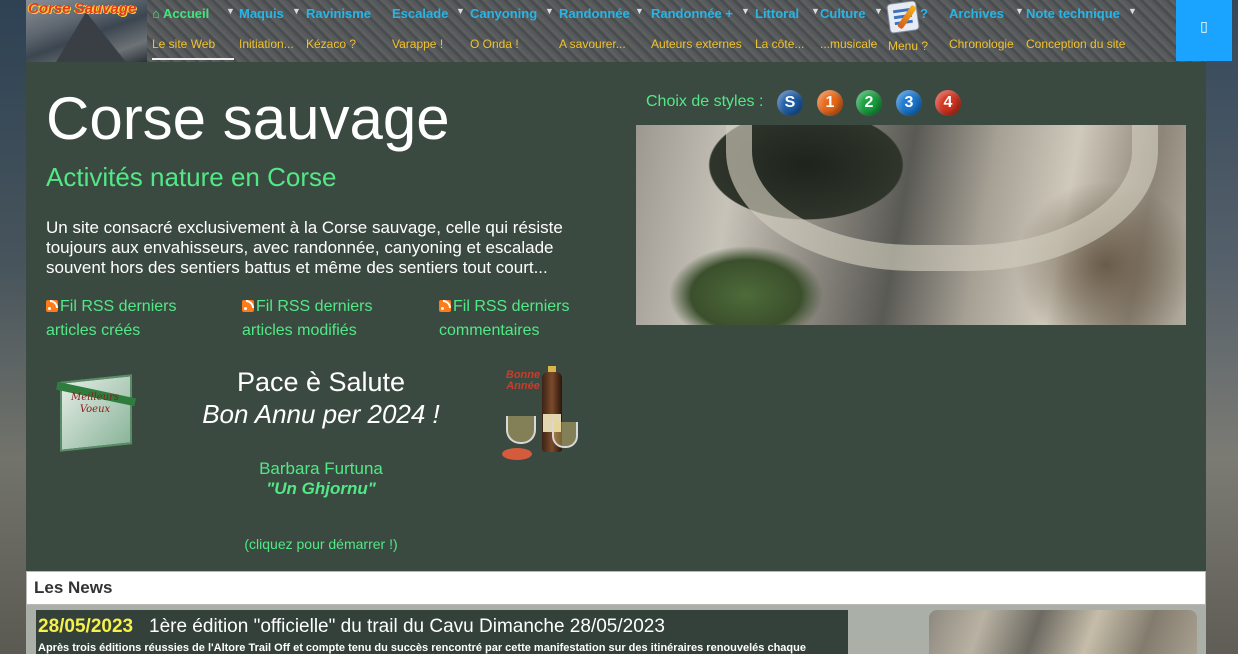  I want to click on nav-item-label: Canyoning, so click(503, 13).